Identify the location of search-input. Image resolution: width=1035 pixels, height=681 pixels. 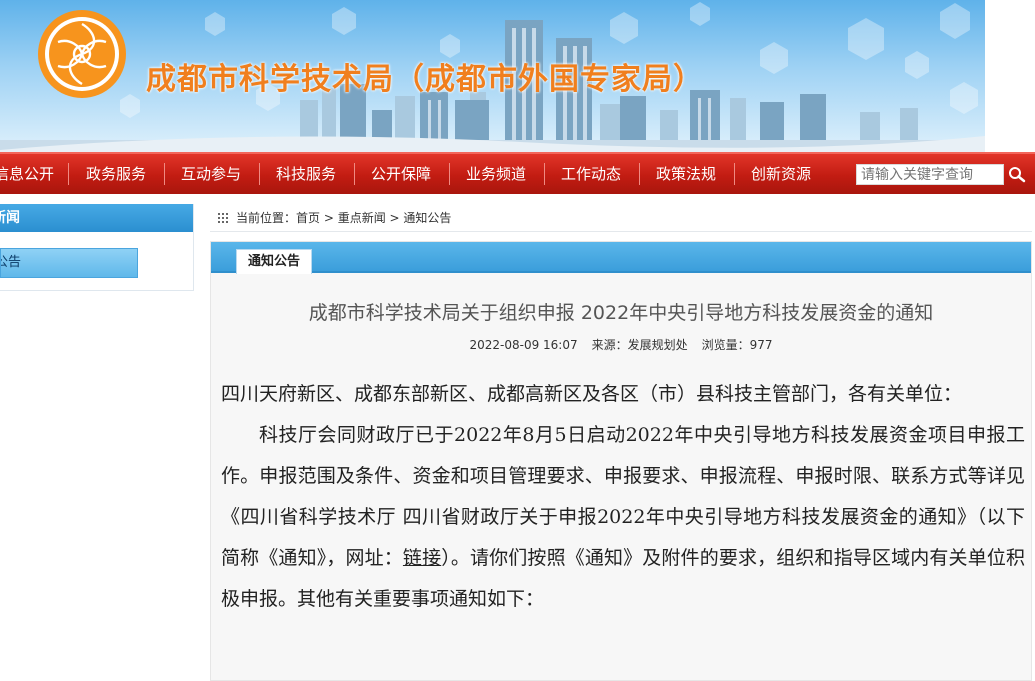
(930, 174).